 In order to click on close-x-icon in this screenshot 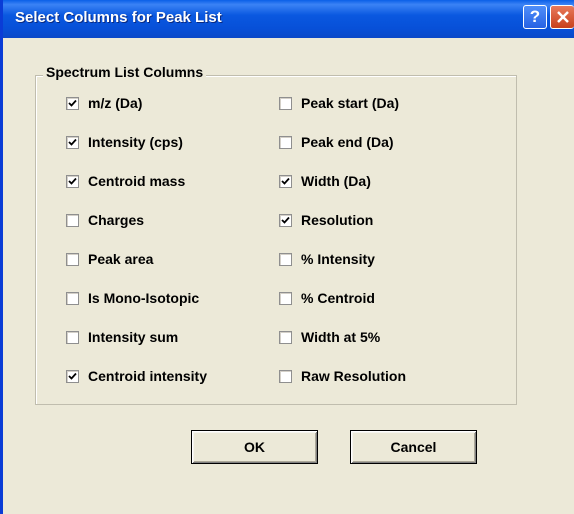, I will do `click(562, 17)`.